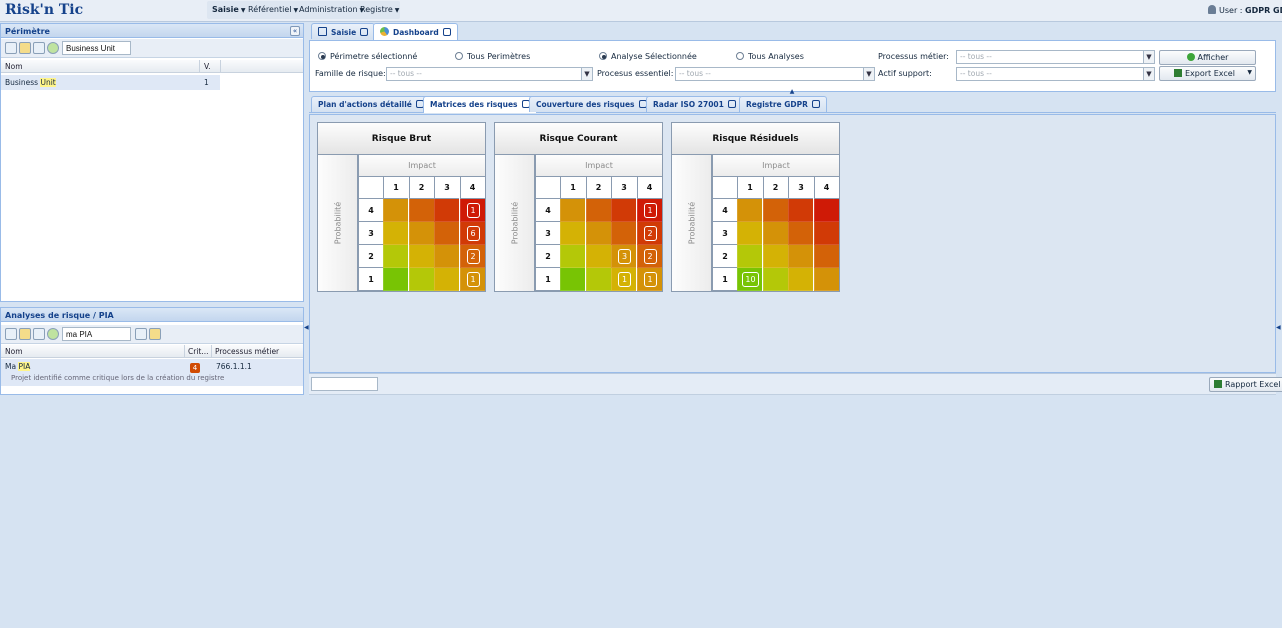 The width and height of the screenshot is (1282, 628). I want to click on famille-risque-label: Famille de risque:, so click(350, 73).